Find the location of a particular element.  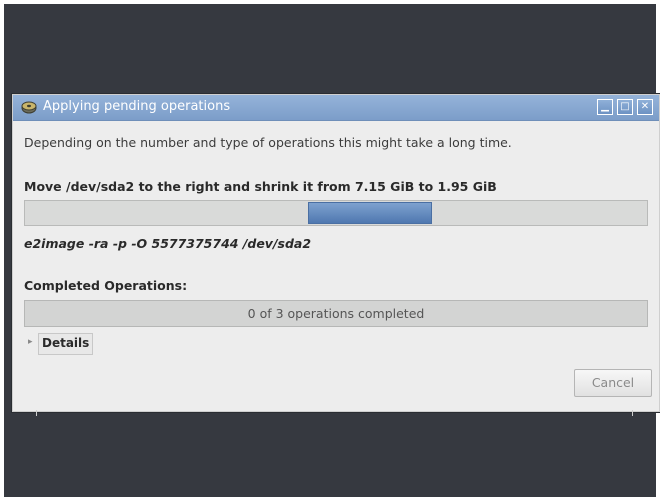

title-bar: Applying pending operations ▁ □ ✕ is located at coordinates (336, 108).